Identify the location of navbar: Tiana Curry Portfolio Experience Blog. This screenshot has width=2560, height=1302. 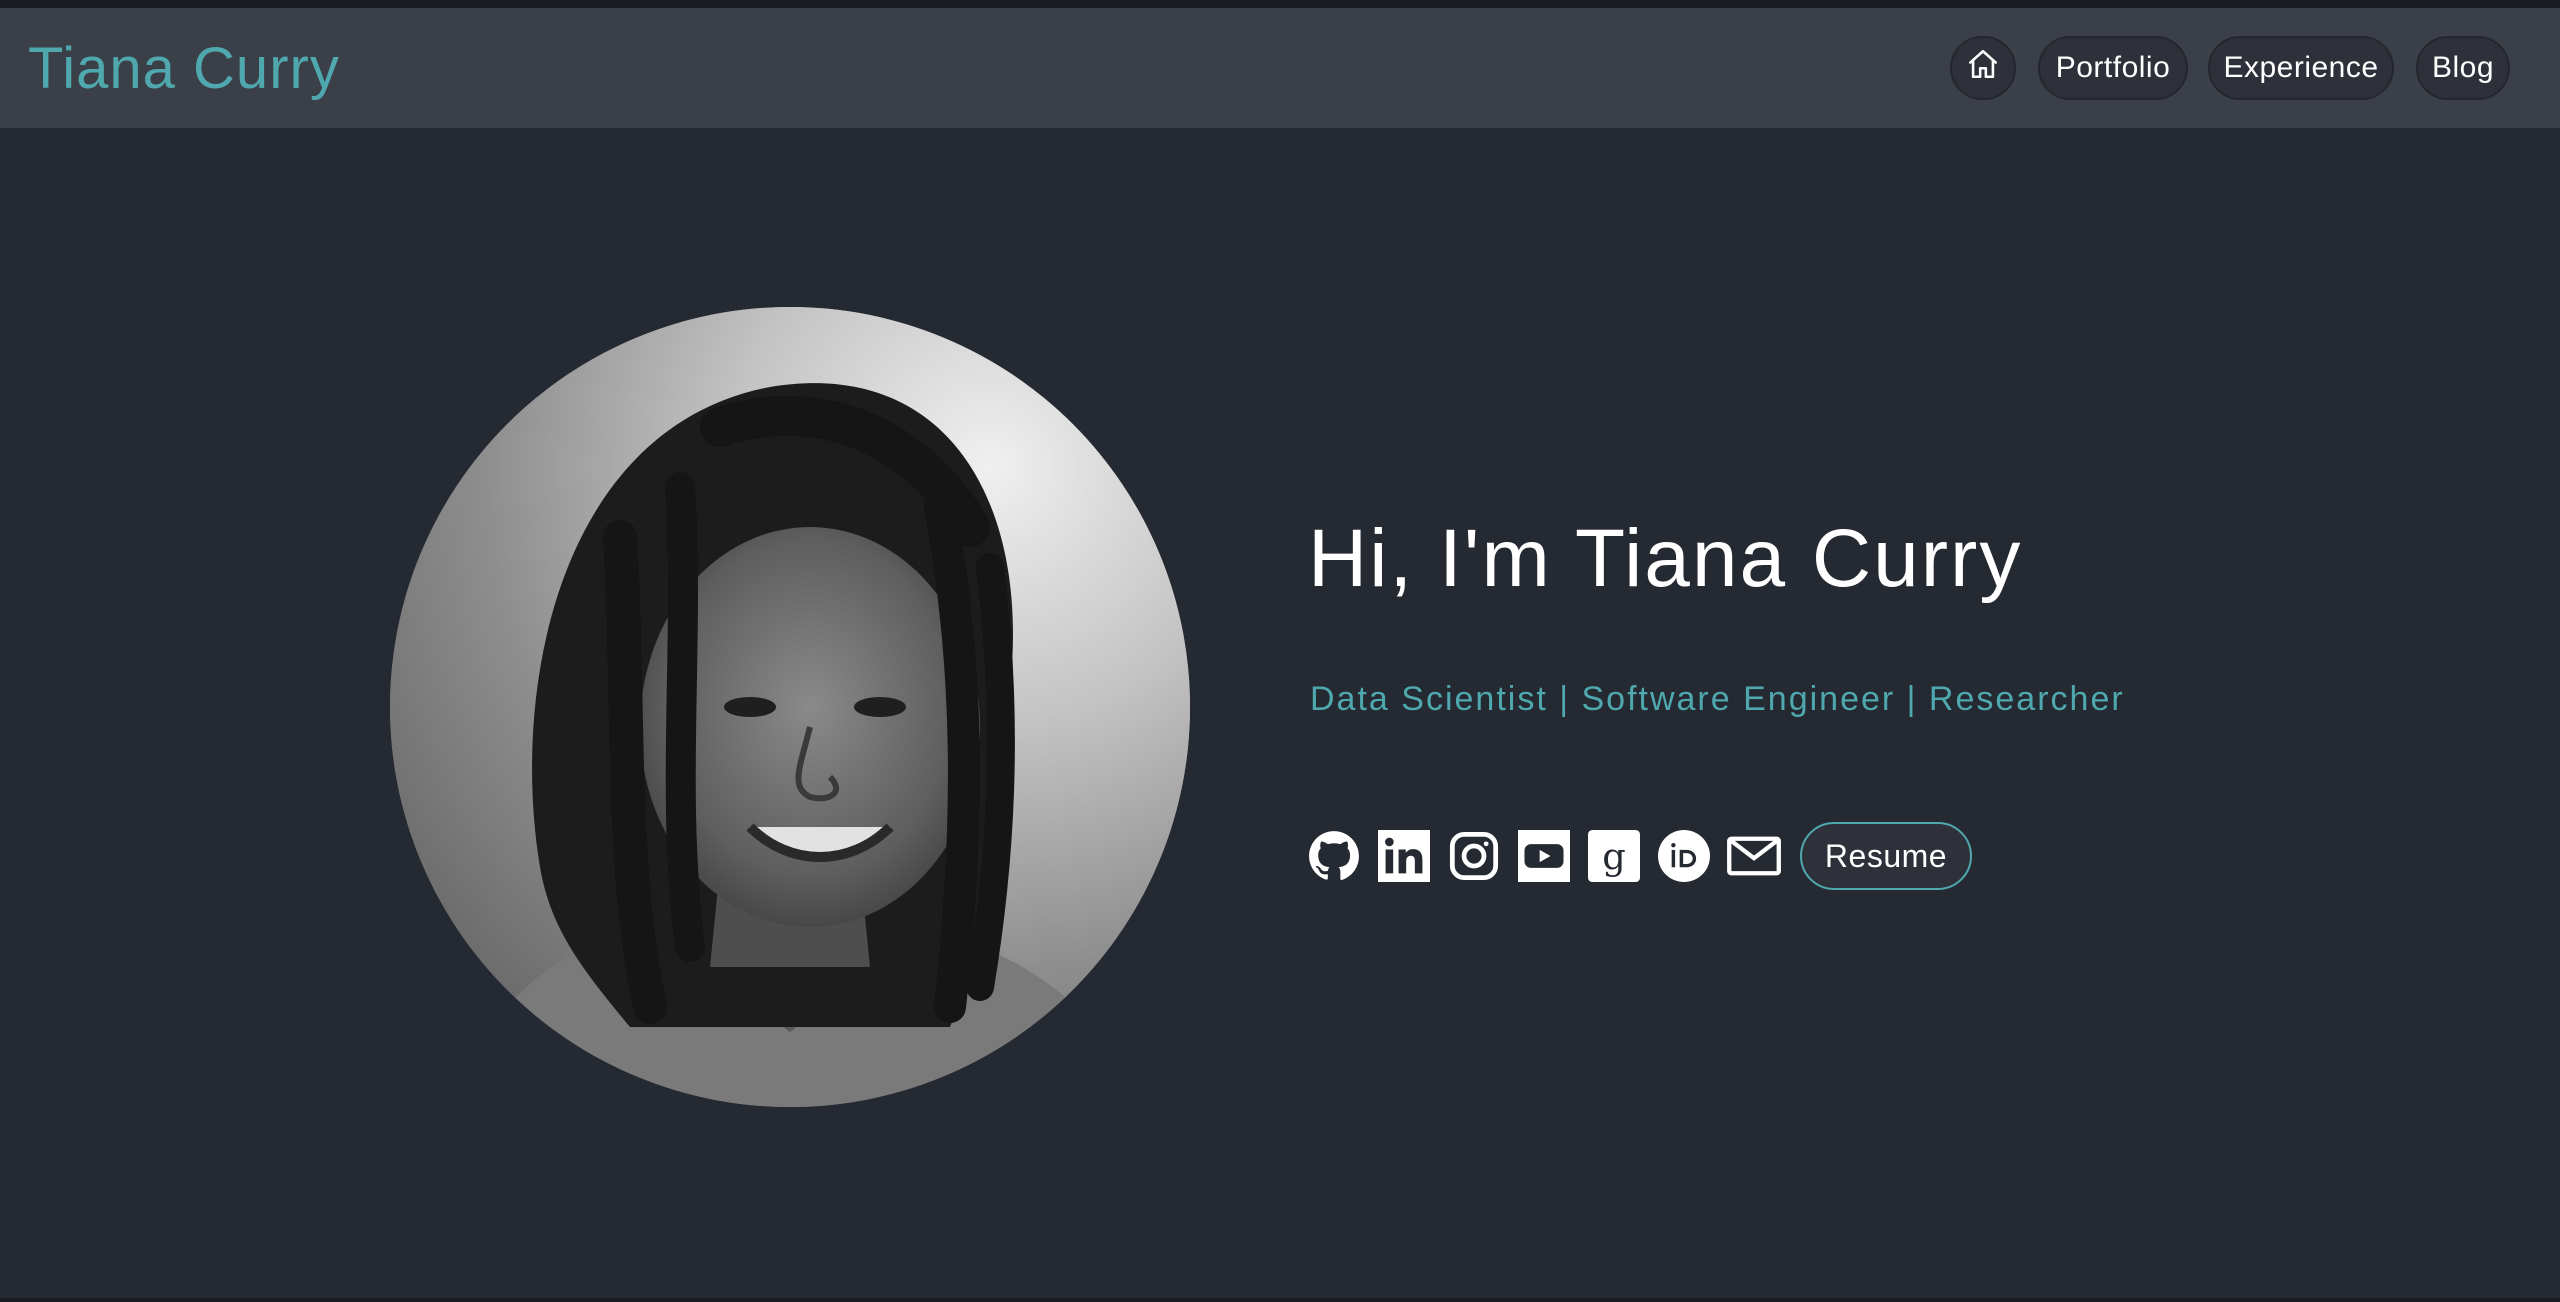
(1280, 68).